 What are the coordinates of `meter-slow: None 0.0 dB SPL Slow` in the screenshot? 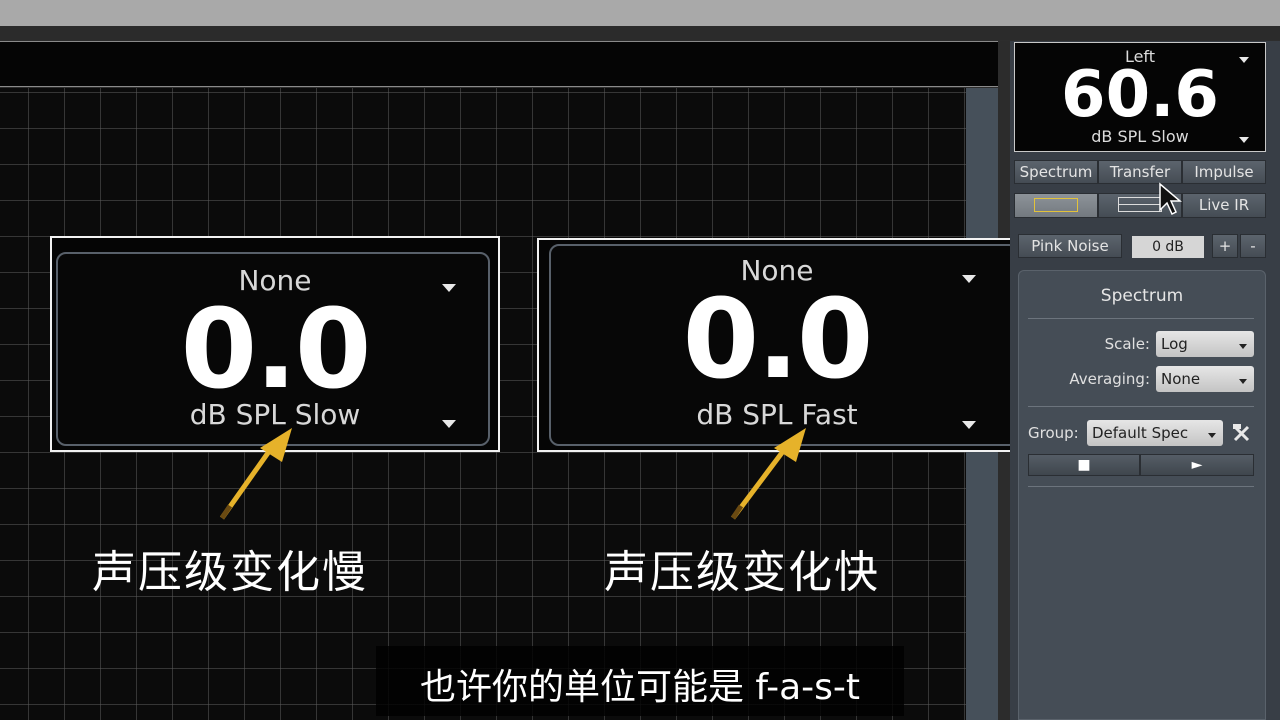 It's located at (275, 344).